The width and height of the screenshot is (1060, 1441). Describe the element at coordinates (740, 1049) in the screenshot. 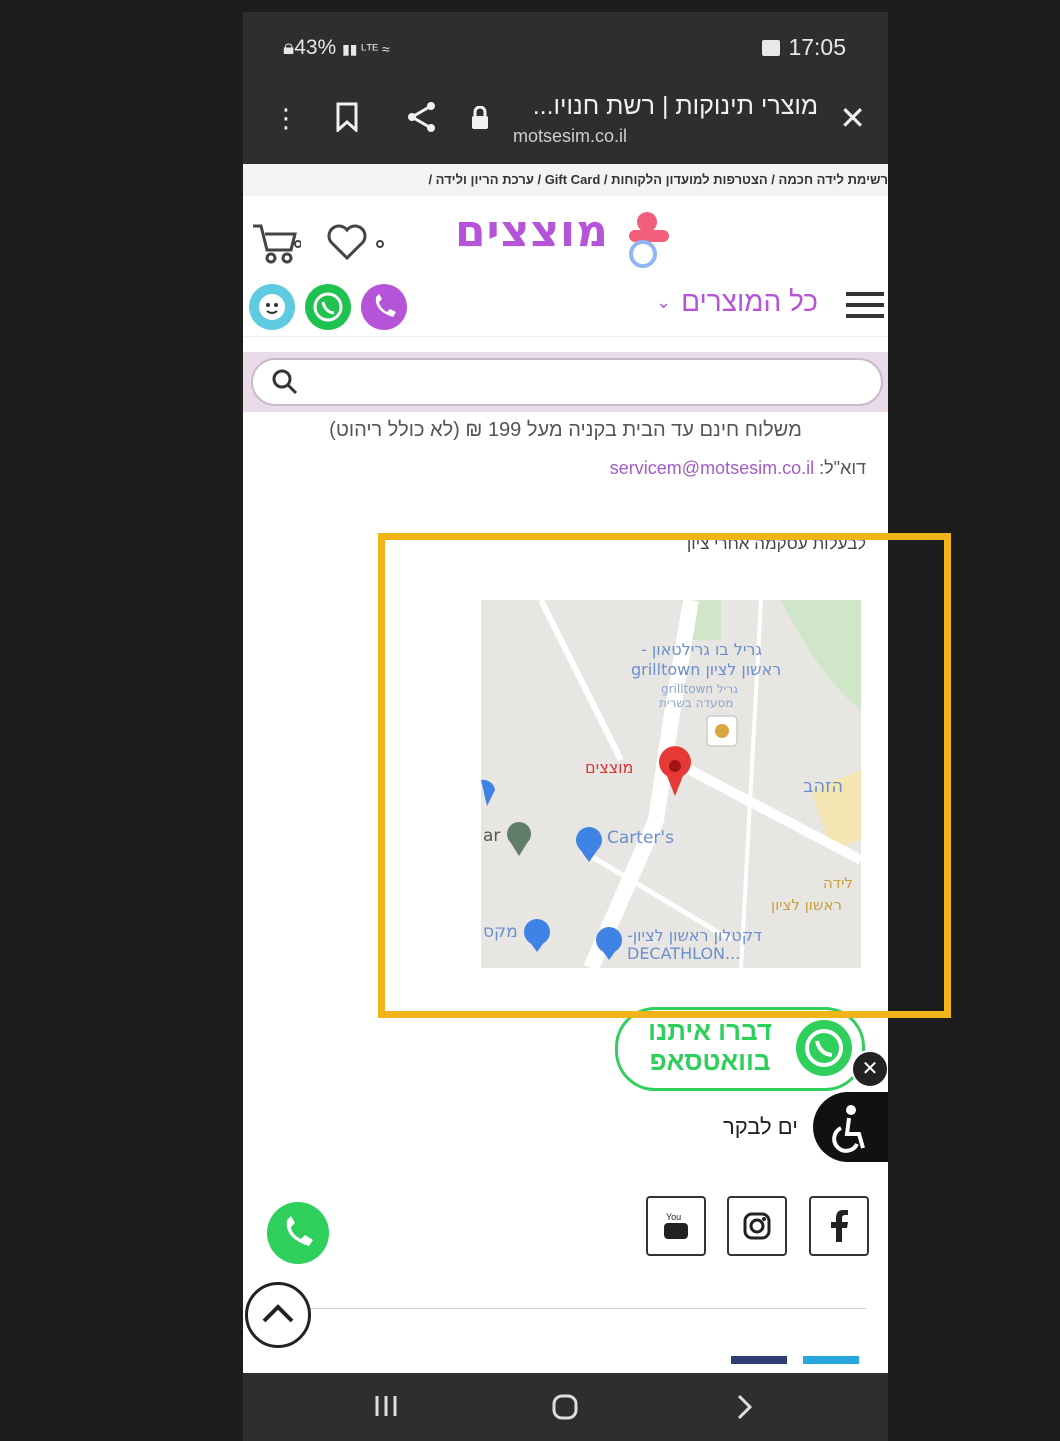

I see `whatsapp-chat-button: דברו איתנו בוואטסאפ` at that location.